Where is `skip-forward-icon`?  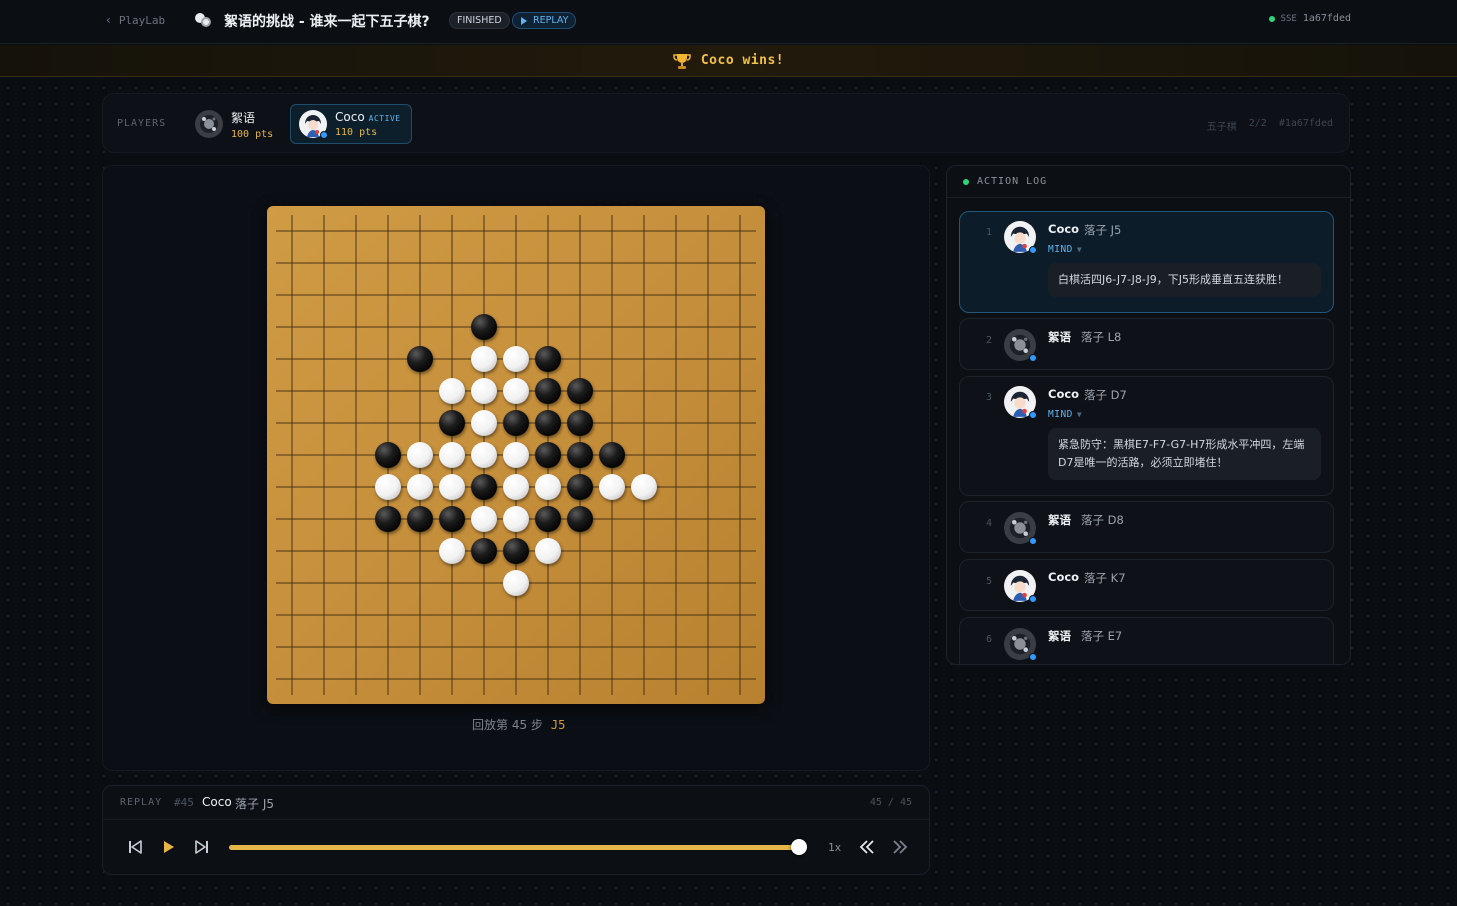
skip-forward-icon is located at coordinates (201, 847).